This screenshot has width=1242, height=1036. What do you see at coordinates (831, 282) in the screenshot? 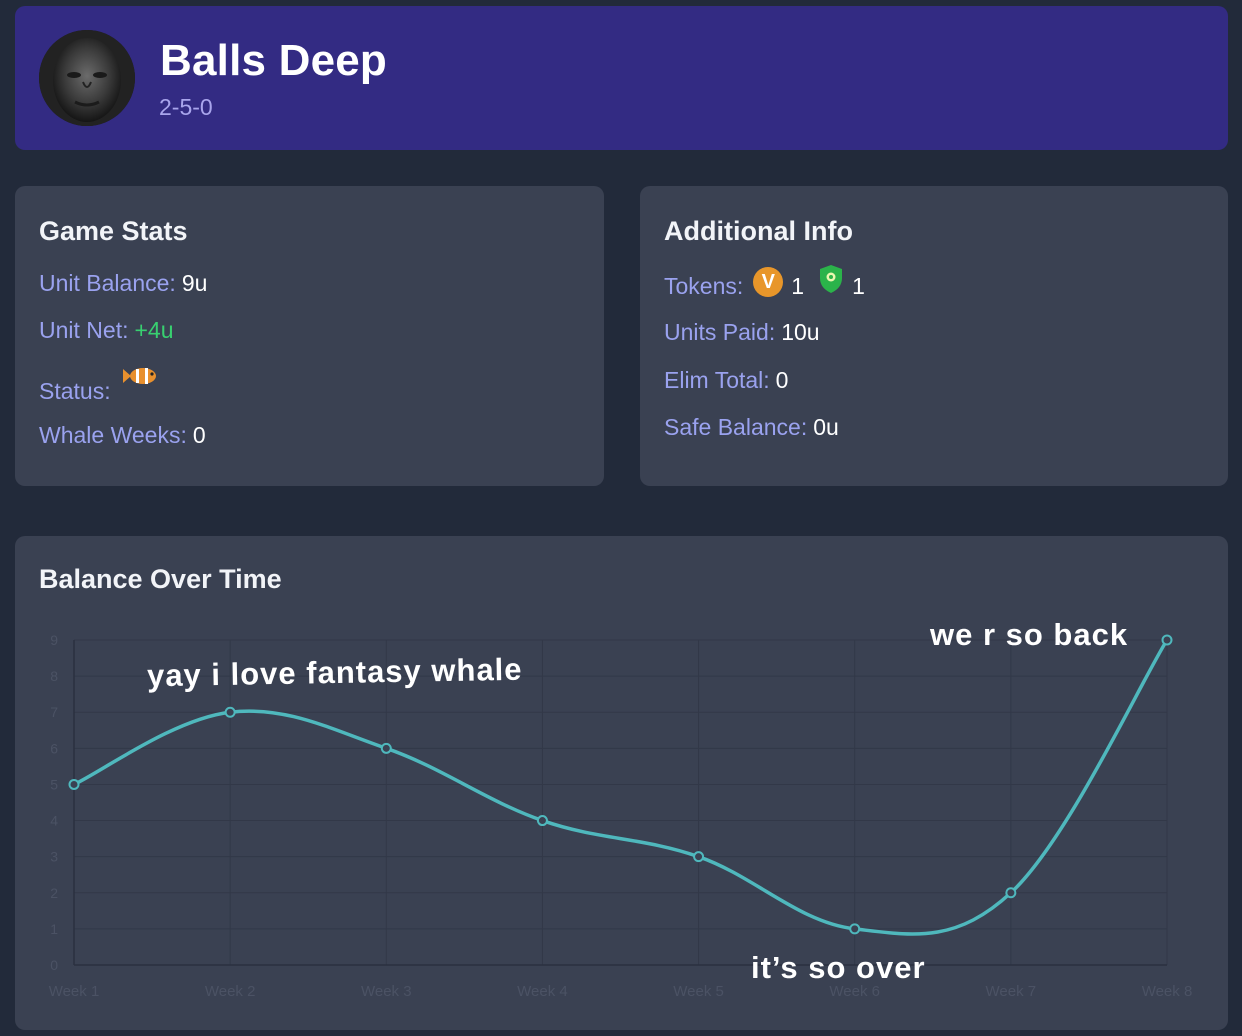
I see `shield-icon` at bounding box center [831, 282].